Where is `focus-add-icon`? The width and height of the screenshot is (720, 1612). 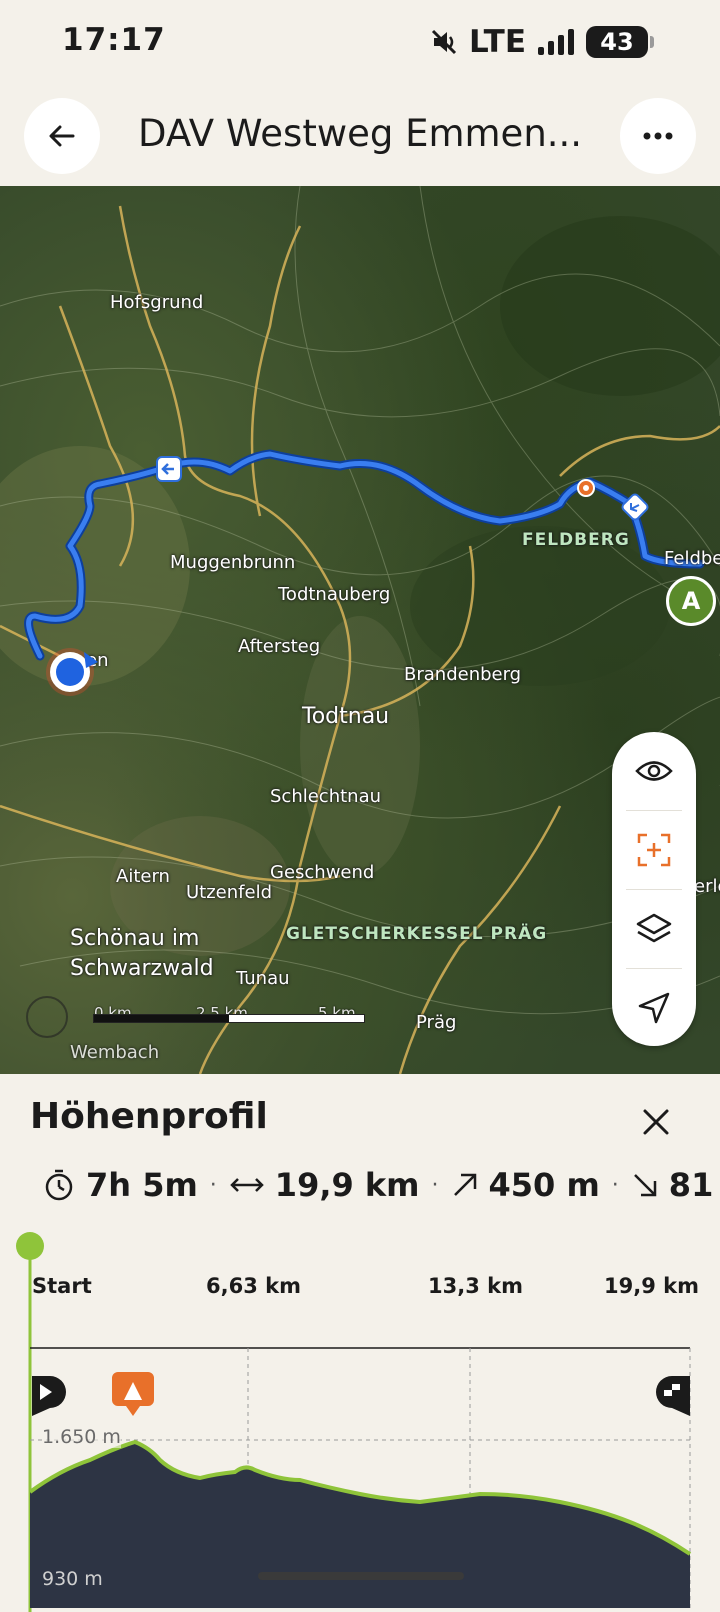
focus-add-icon is located at coordinates (654, 850).